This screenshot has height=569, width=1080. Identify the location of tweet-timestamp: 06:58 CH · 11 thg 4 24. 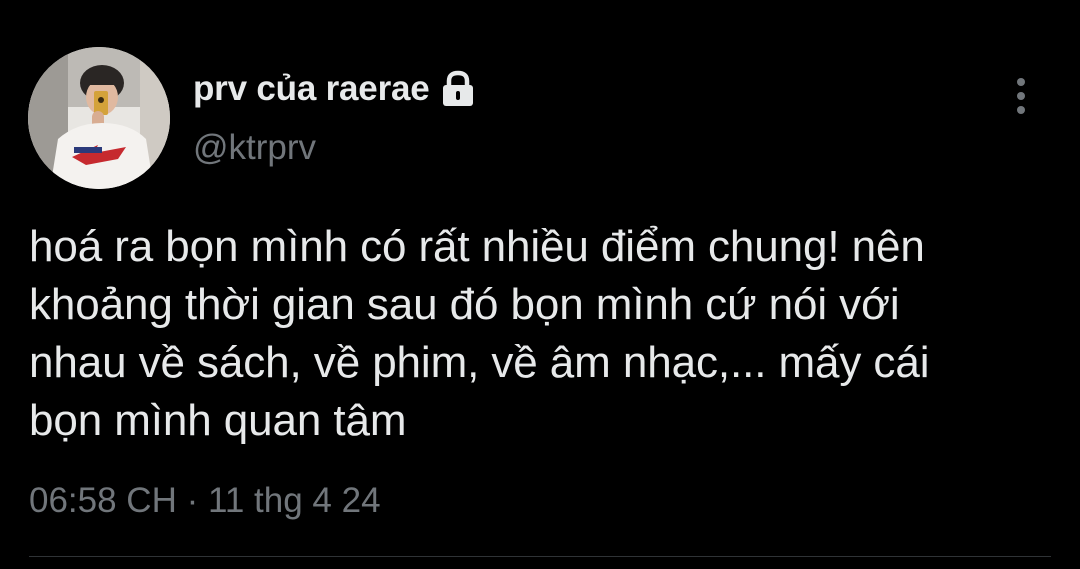
(205, 501).